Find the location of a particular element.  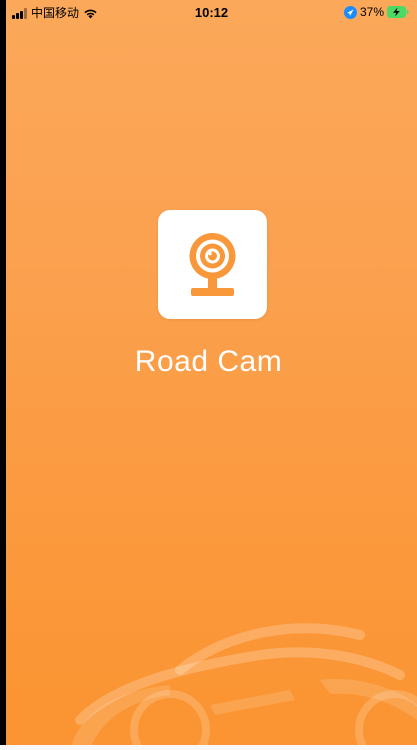

battery-charging-icon is located at coordinates (398, 12).